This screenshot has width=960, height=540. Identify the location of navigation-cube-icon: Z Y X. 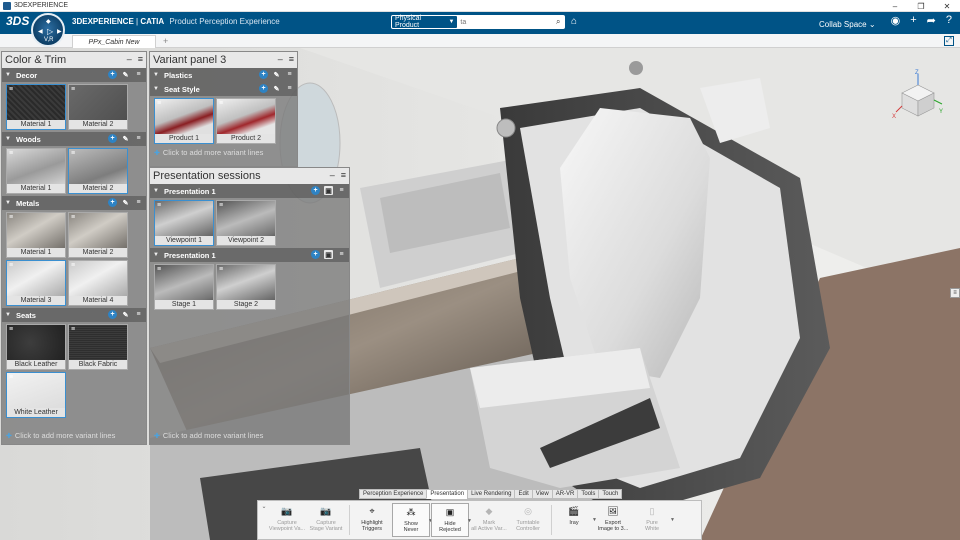
(917, 95).